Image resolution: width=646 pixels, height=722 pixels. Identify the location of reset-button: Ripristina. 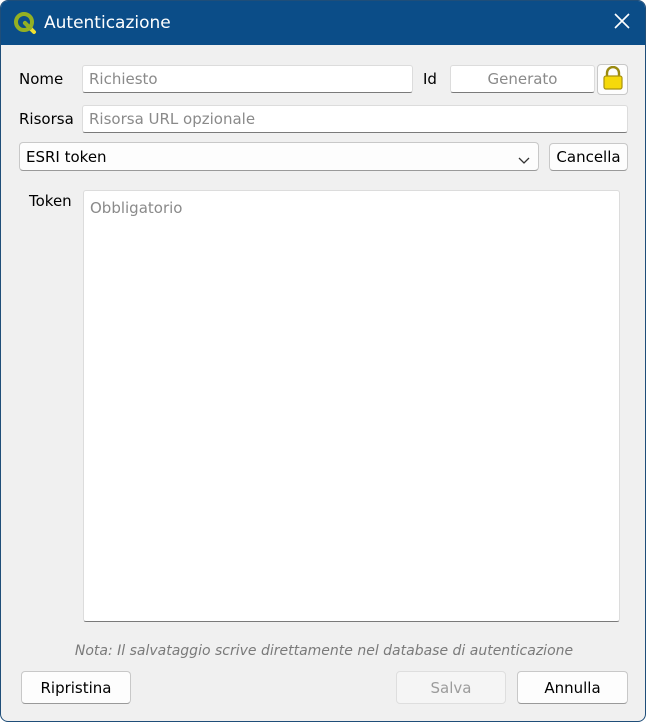
(76, 687).